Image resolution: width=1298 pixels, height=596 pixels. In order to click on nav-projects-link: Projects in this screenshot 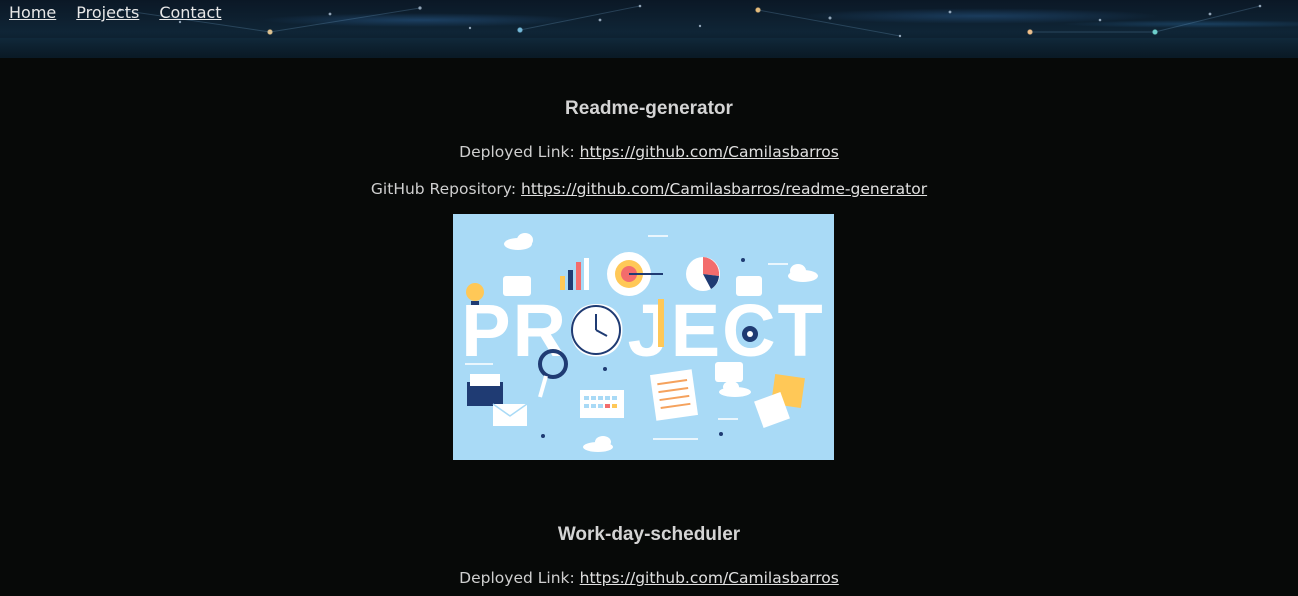, I will do `click(107, 13)`.